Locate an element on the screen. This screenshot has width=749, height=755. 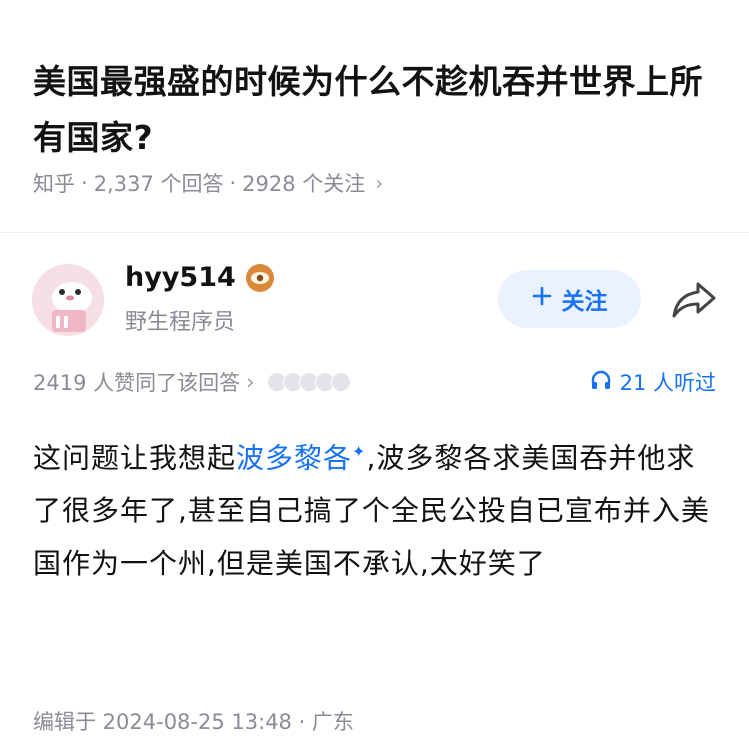
question-title: 美国最强盛的时候为什么不趁机吞并世界上所有国家? is located at coordinates (378, 110).